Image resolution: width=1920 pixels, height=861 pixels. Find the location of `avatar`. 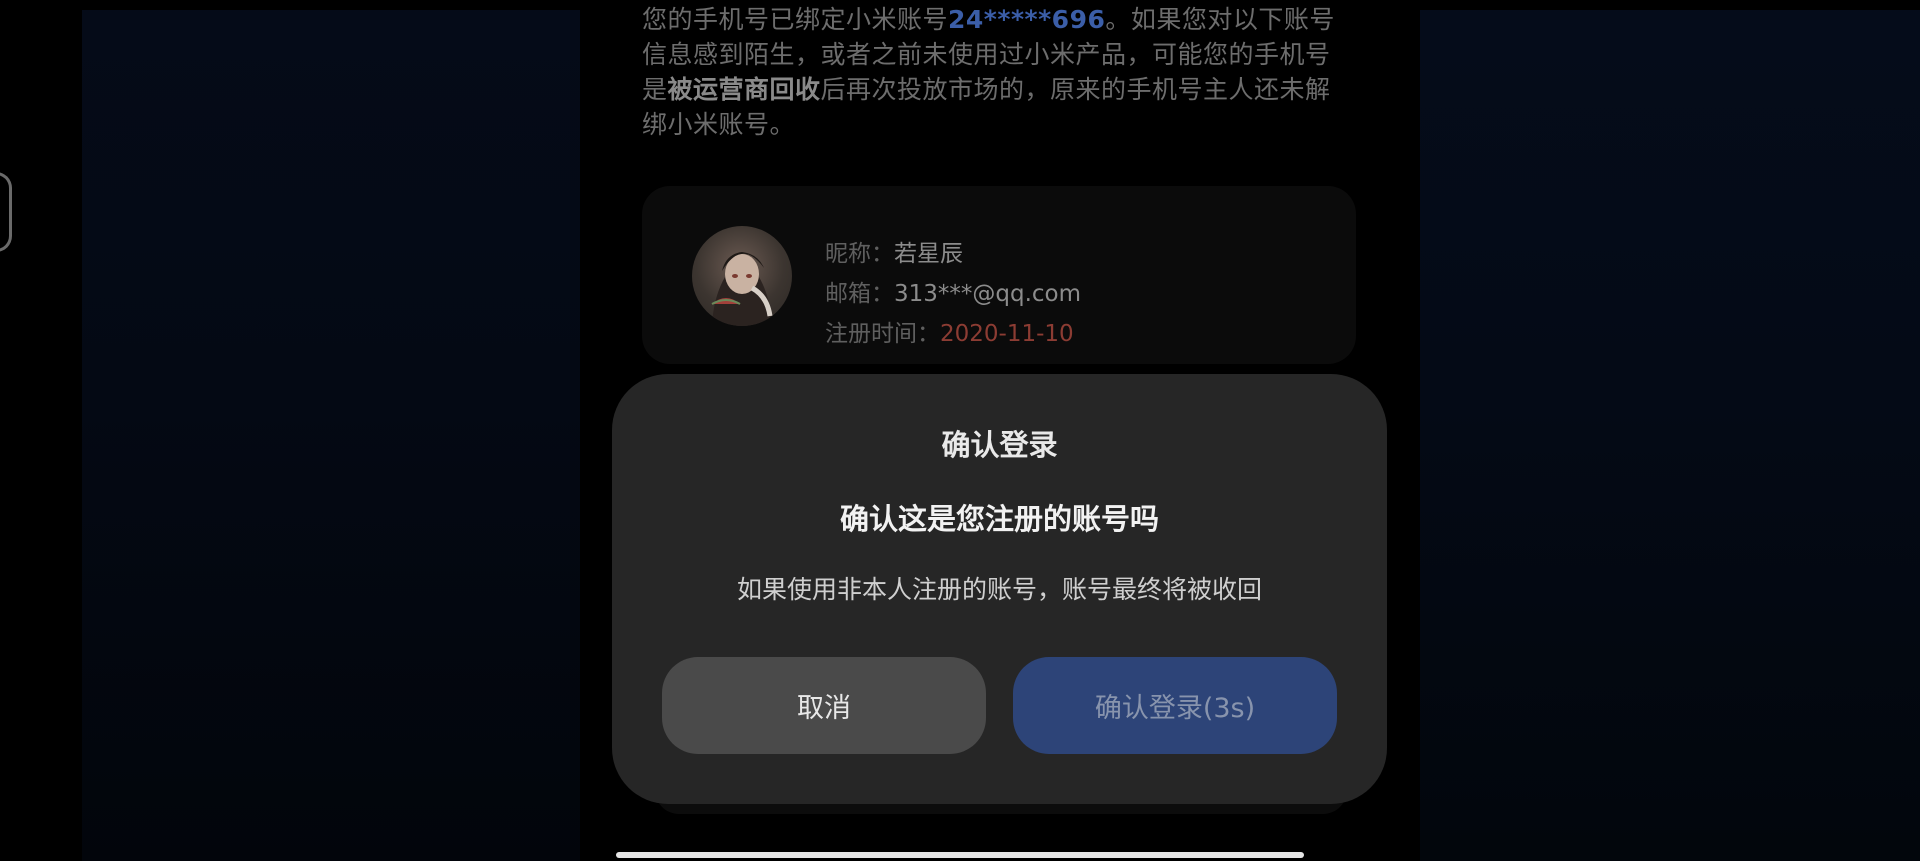

avatar is located at coordinates (742, 276).